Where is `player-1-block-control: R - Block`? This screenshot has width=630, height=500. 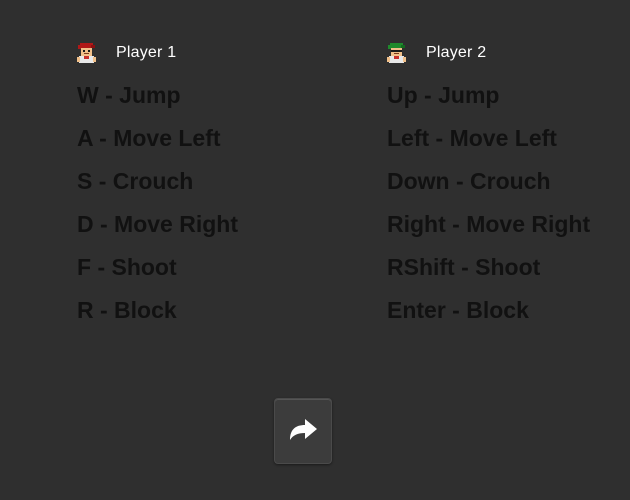 player-1-block-control: R - Block is located at coordinates (127, 310).